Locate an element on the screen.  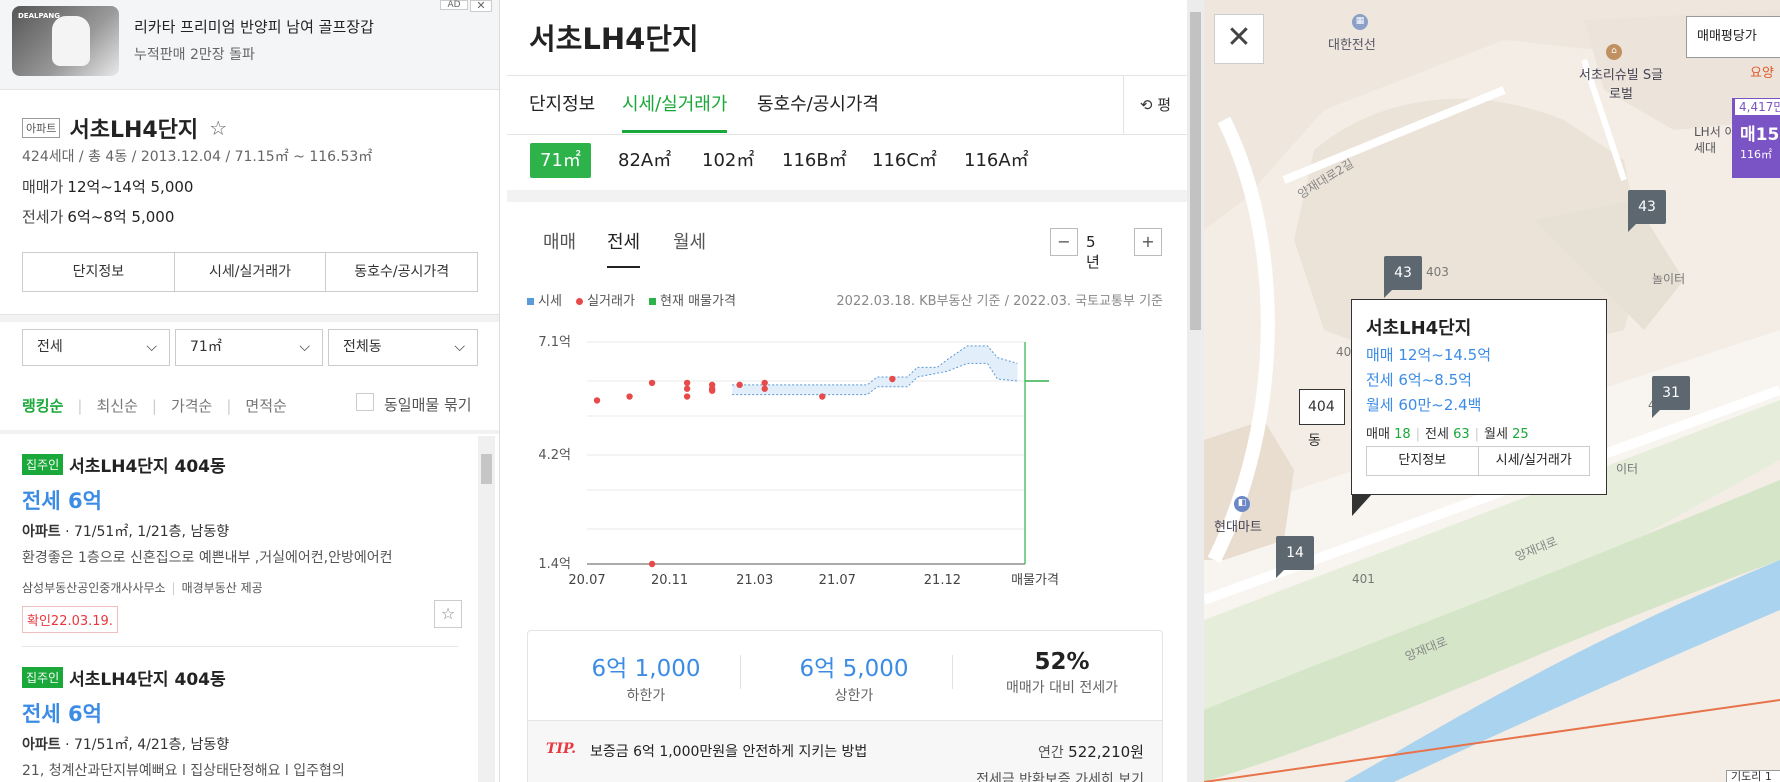
stat-upper-label: 상한가 is located at coordinates (854, 696).